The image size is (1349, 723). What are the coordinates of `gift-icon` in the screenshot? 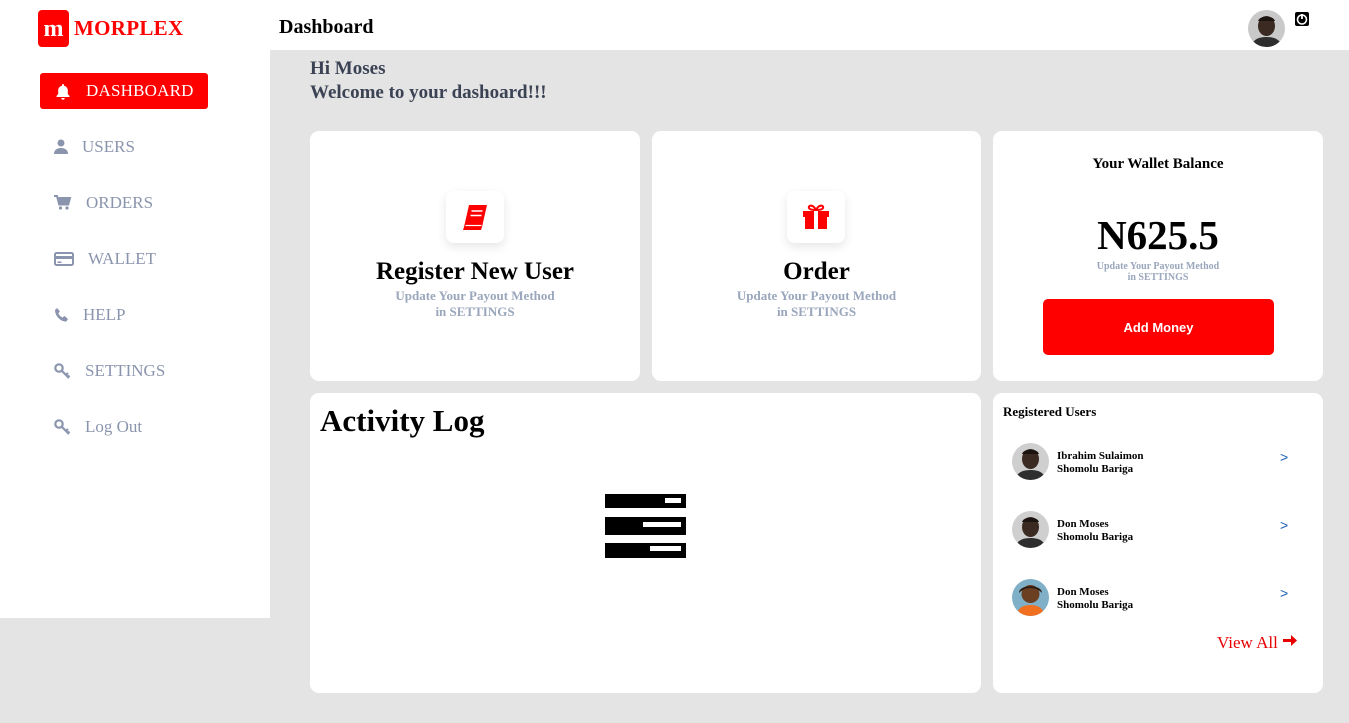 It's located at (816, 217).